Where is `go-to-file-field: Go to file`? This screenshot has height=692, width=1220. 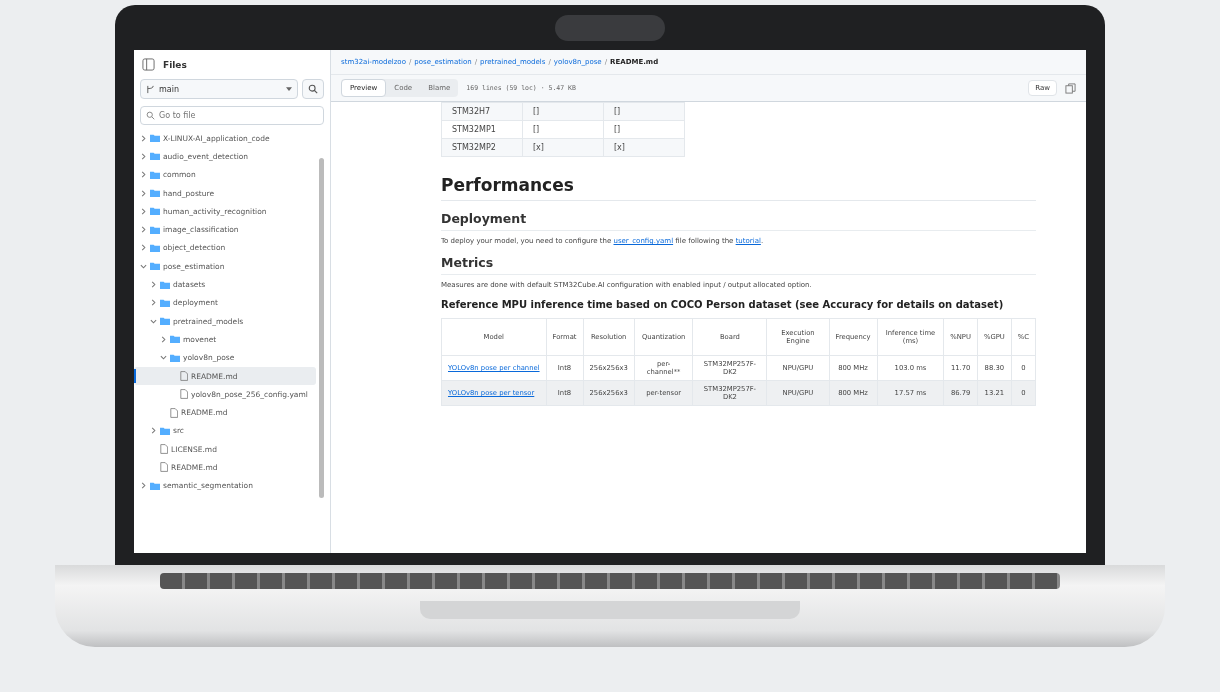 go-to-file-field: Go to file is located at coordinates (232, 115).